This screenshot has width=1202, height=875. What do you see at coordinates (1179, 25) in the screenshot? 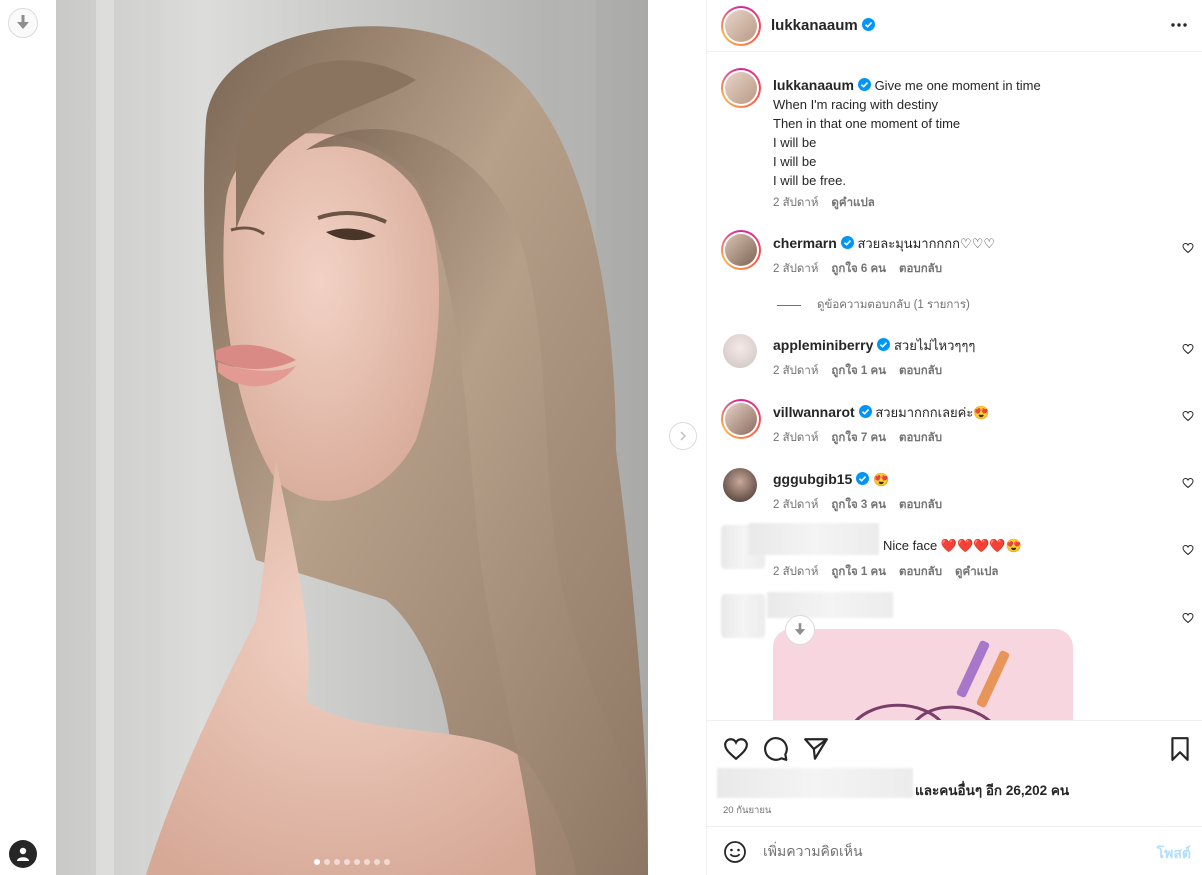
I see `more-icon` at bounding box center [1179, 25].